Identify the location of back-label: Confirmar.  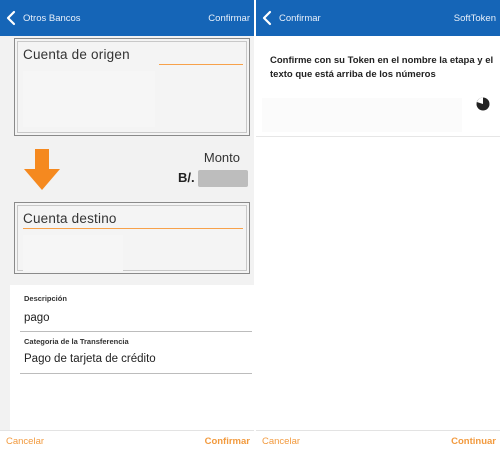
(300, 18).